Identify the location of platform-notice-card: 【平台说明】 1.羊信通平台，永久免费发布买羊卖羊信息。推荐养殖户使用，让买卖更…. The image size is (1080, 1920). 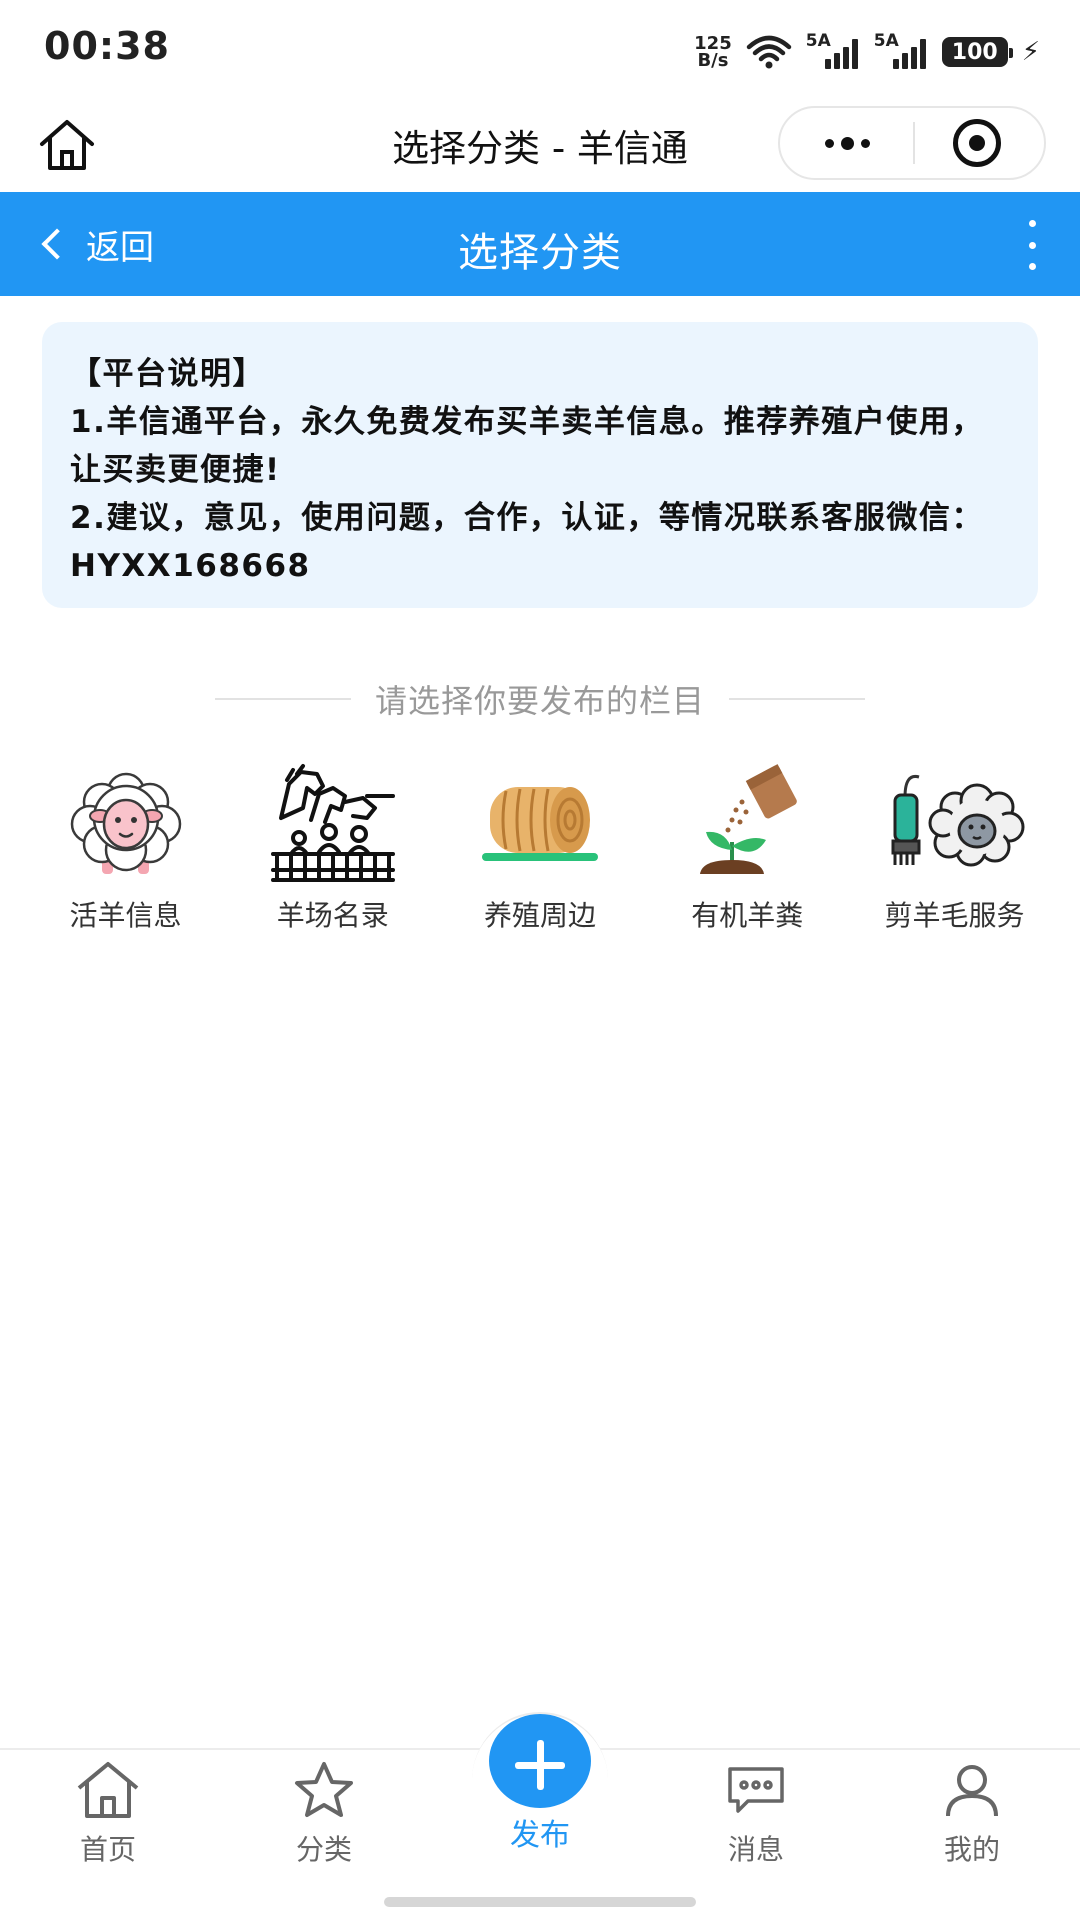
(540, 465).